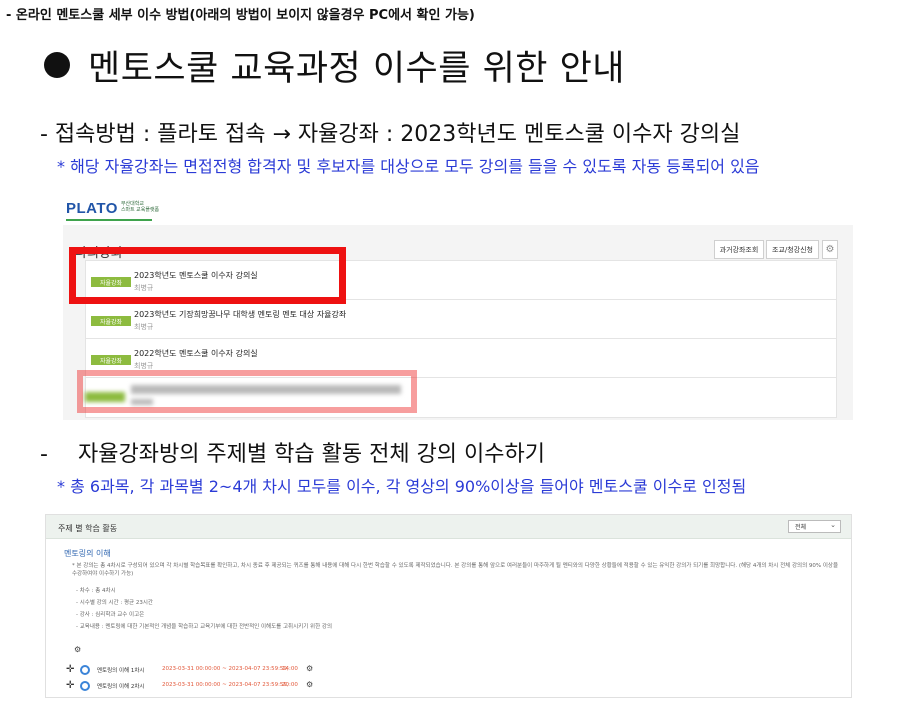 Image resolution: width=904 pixels, height=719 pixels. Describe the element at coordinates (830, 249) in the screenshot. I see `settings-gear-icon: ⚙` at that location.